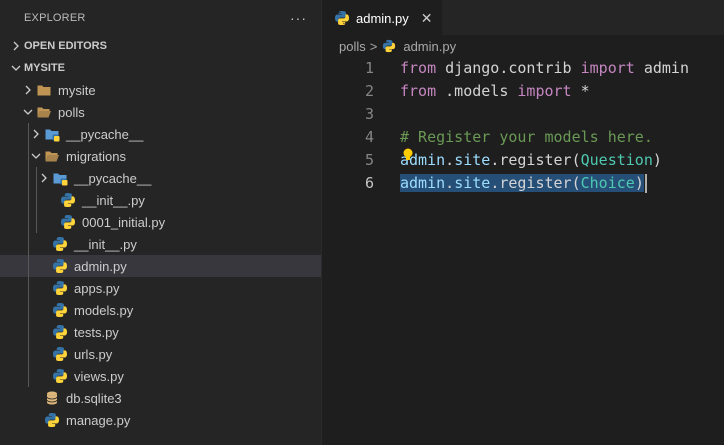 This screenshot has height=445, width=724. Describe the element at coordinates (44, 90) in the screenshot. I see `folder-icon` at that location.